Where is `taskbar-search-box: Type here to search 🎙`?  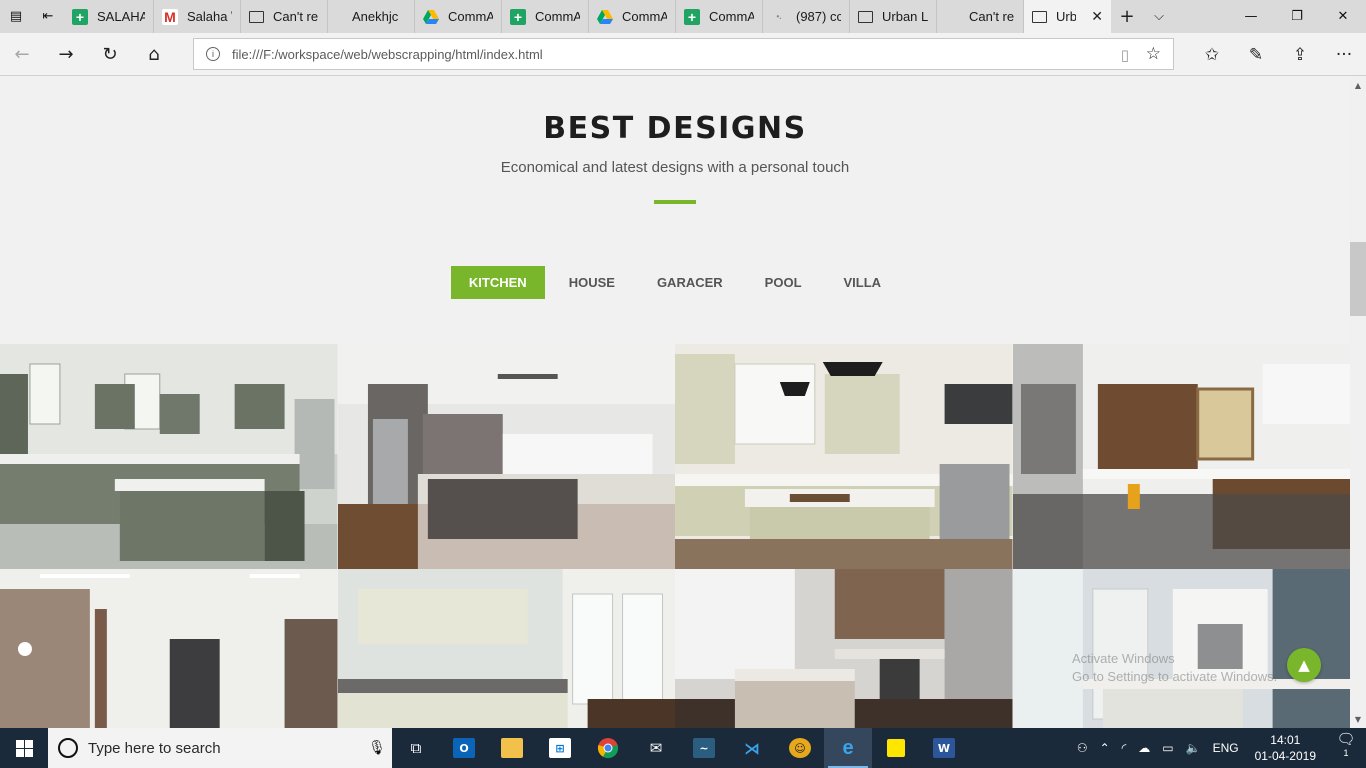 taskbar-search-box: Type here to search 🎙 is located at coordinates (220, 748).